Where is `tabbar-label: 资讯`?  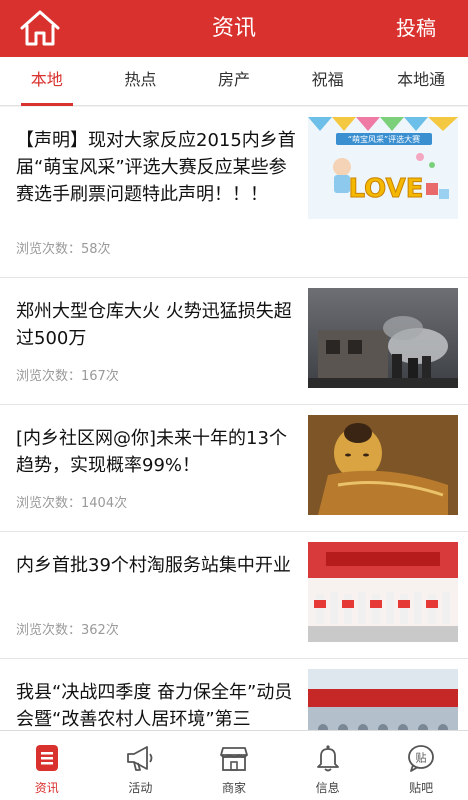 tabbar-label: 资讯 is located at coordinates (46, 788).